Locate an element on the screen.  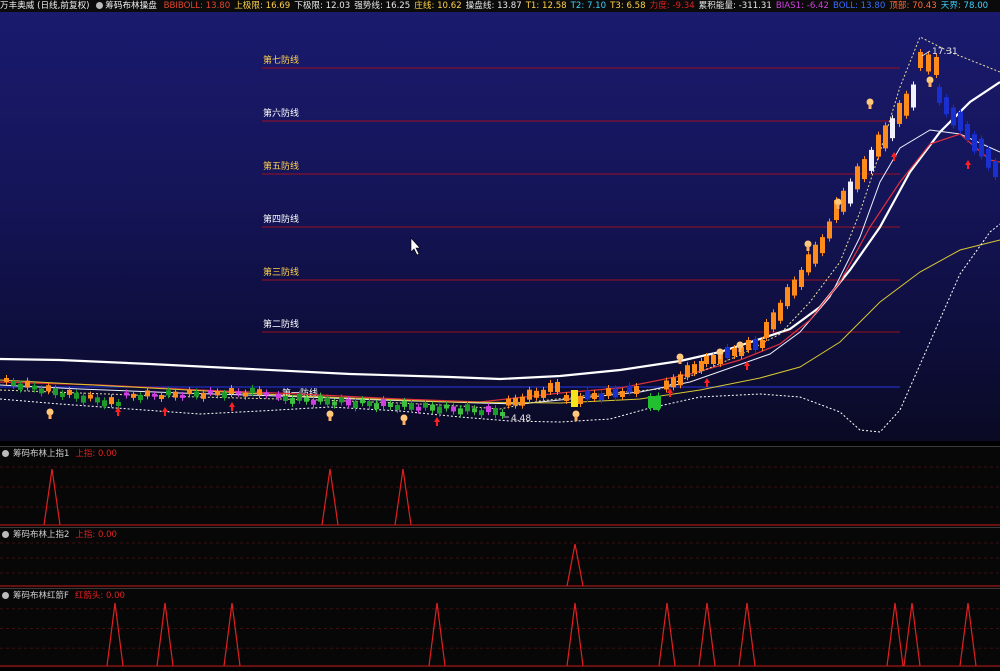
subchart-title-1: 筹码布林上指1 上指: 0.00 is located at coordinates (59, 454).